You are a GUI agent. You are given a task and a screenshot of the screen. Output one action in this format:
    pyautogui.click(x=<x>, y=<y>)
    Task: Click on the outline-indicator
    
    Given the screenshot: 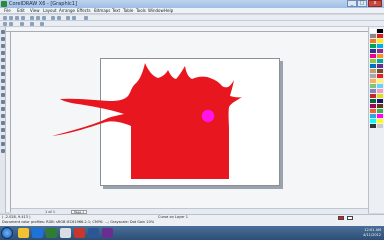 What is the action you would take?
    pyautogui.click(x=350, y=218)
    